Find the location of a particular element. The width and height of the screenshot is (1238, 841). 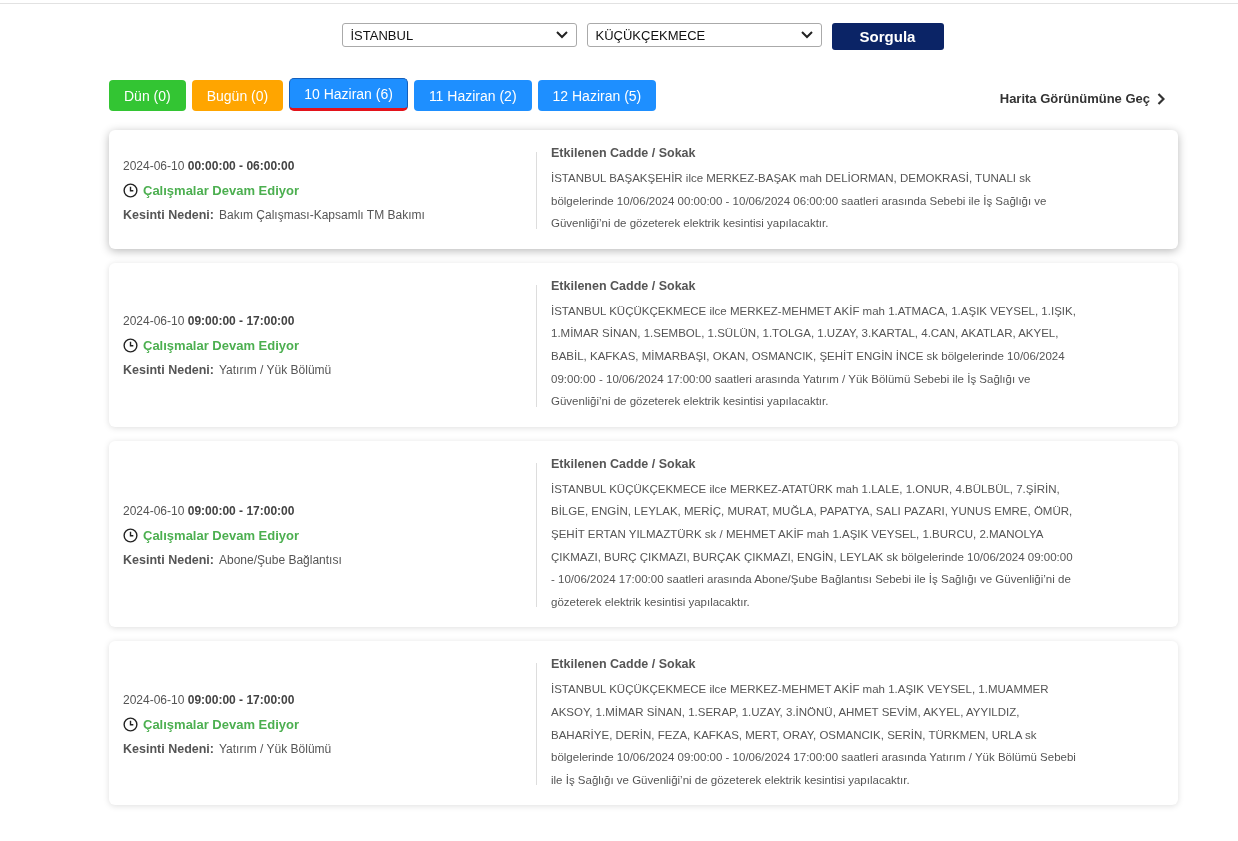

chevron-right-icon is located at coordinates (1161, 98).